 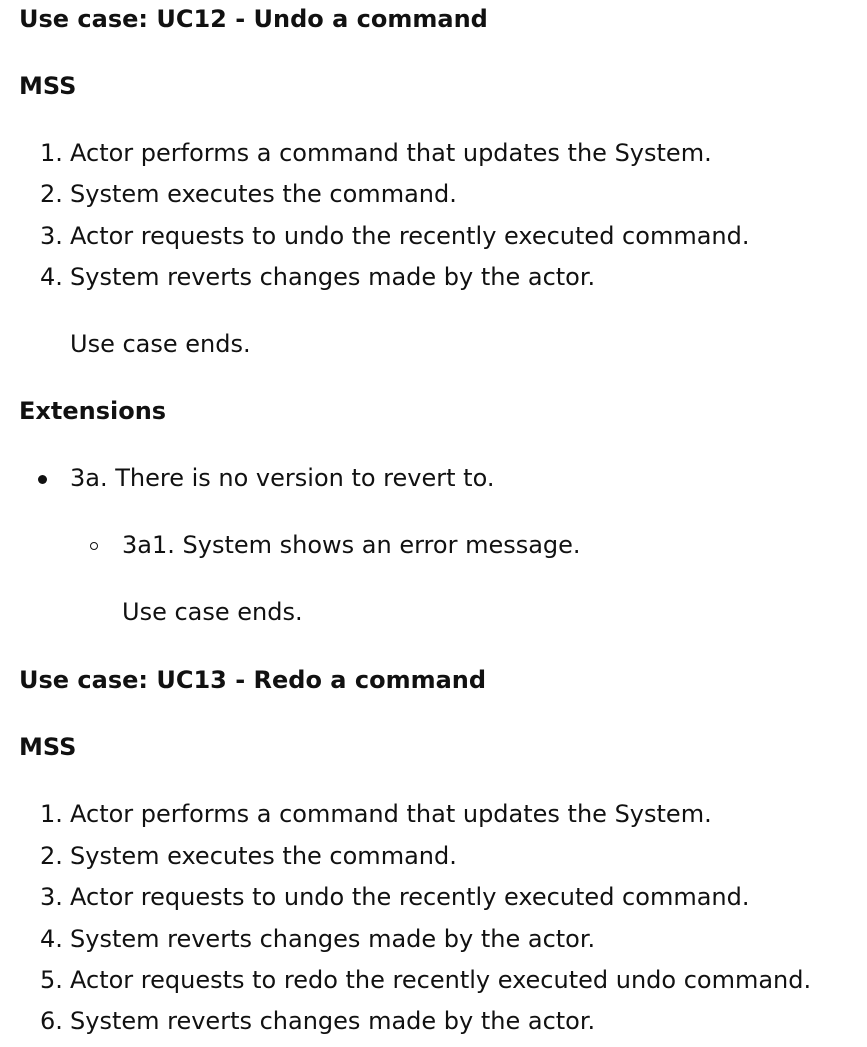 I want to click on extension-text: 3a. There is no version to revert to., so click(x=282, y=478).